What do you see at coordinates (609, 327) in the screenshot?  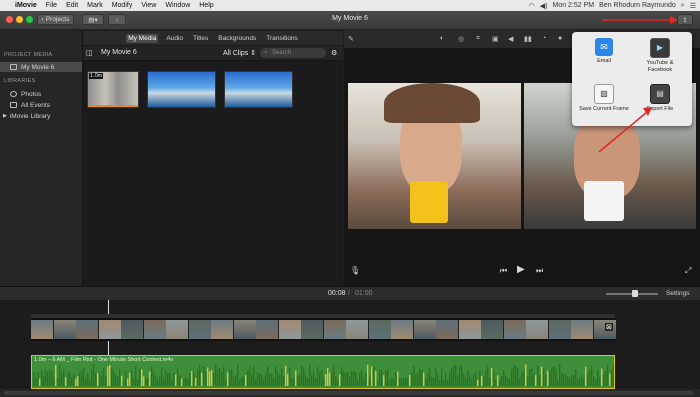 I see `transition-icon: ⊠` at bounding box center [609, 327].